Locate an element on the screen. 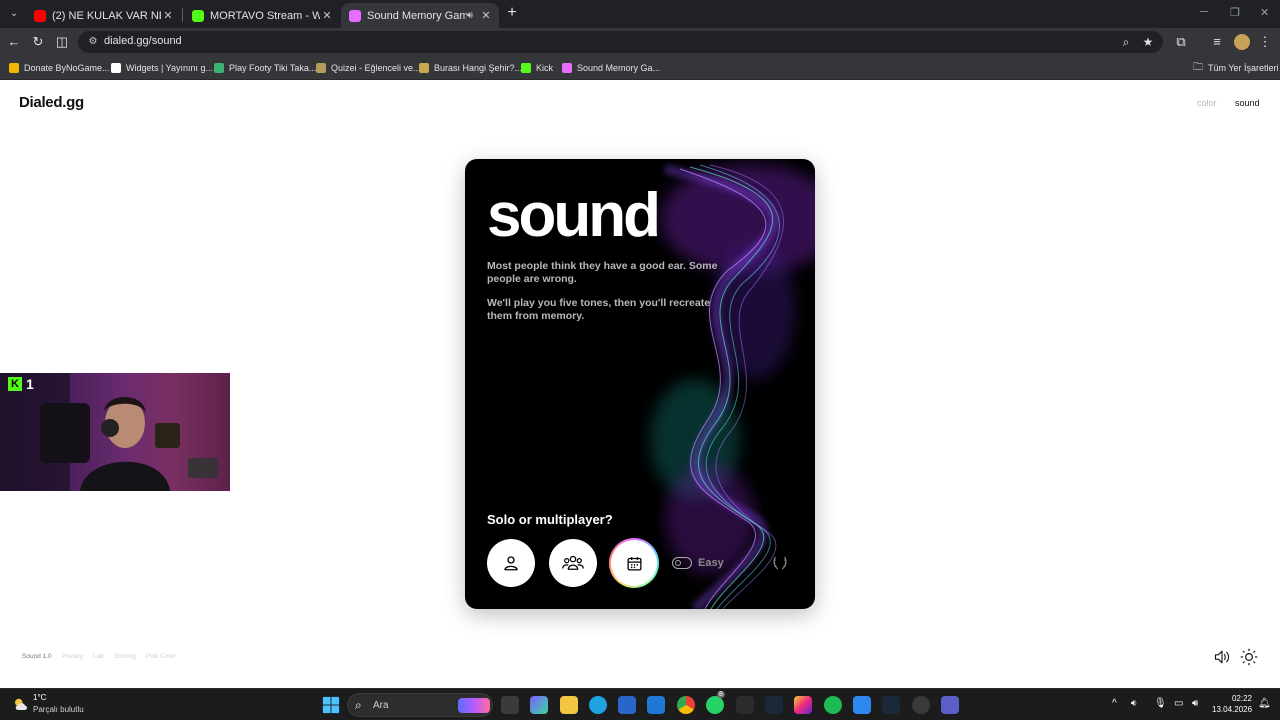 The width and height of the screenshot is (1280, 720). extensions-icon: ⧉ is located at coordinates (1181, 42).